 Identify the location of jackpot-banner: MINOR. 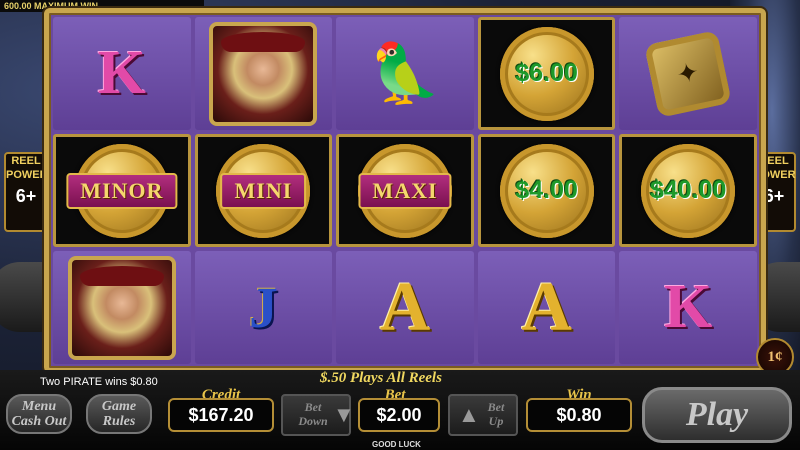
(122, 190).